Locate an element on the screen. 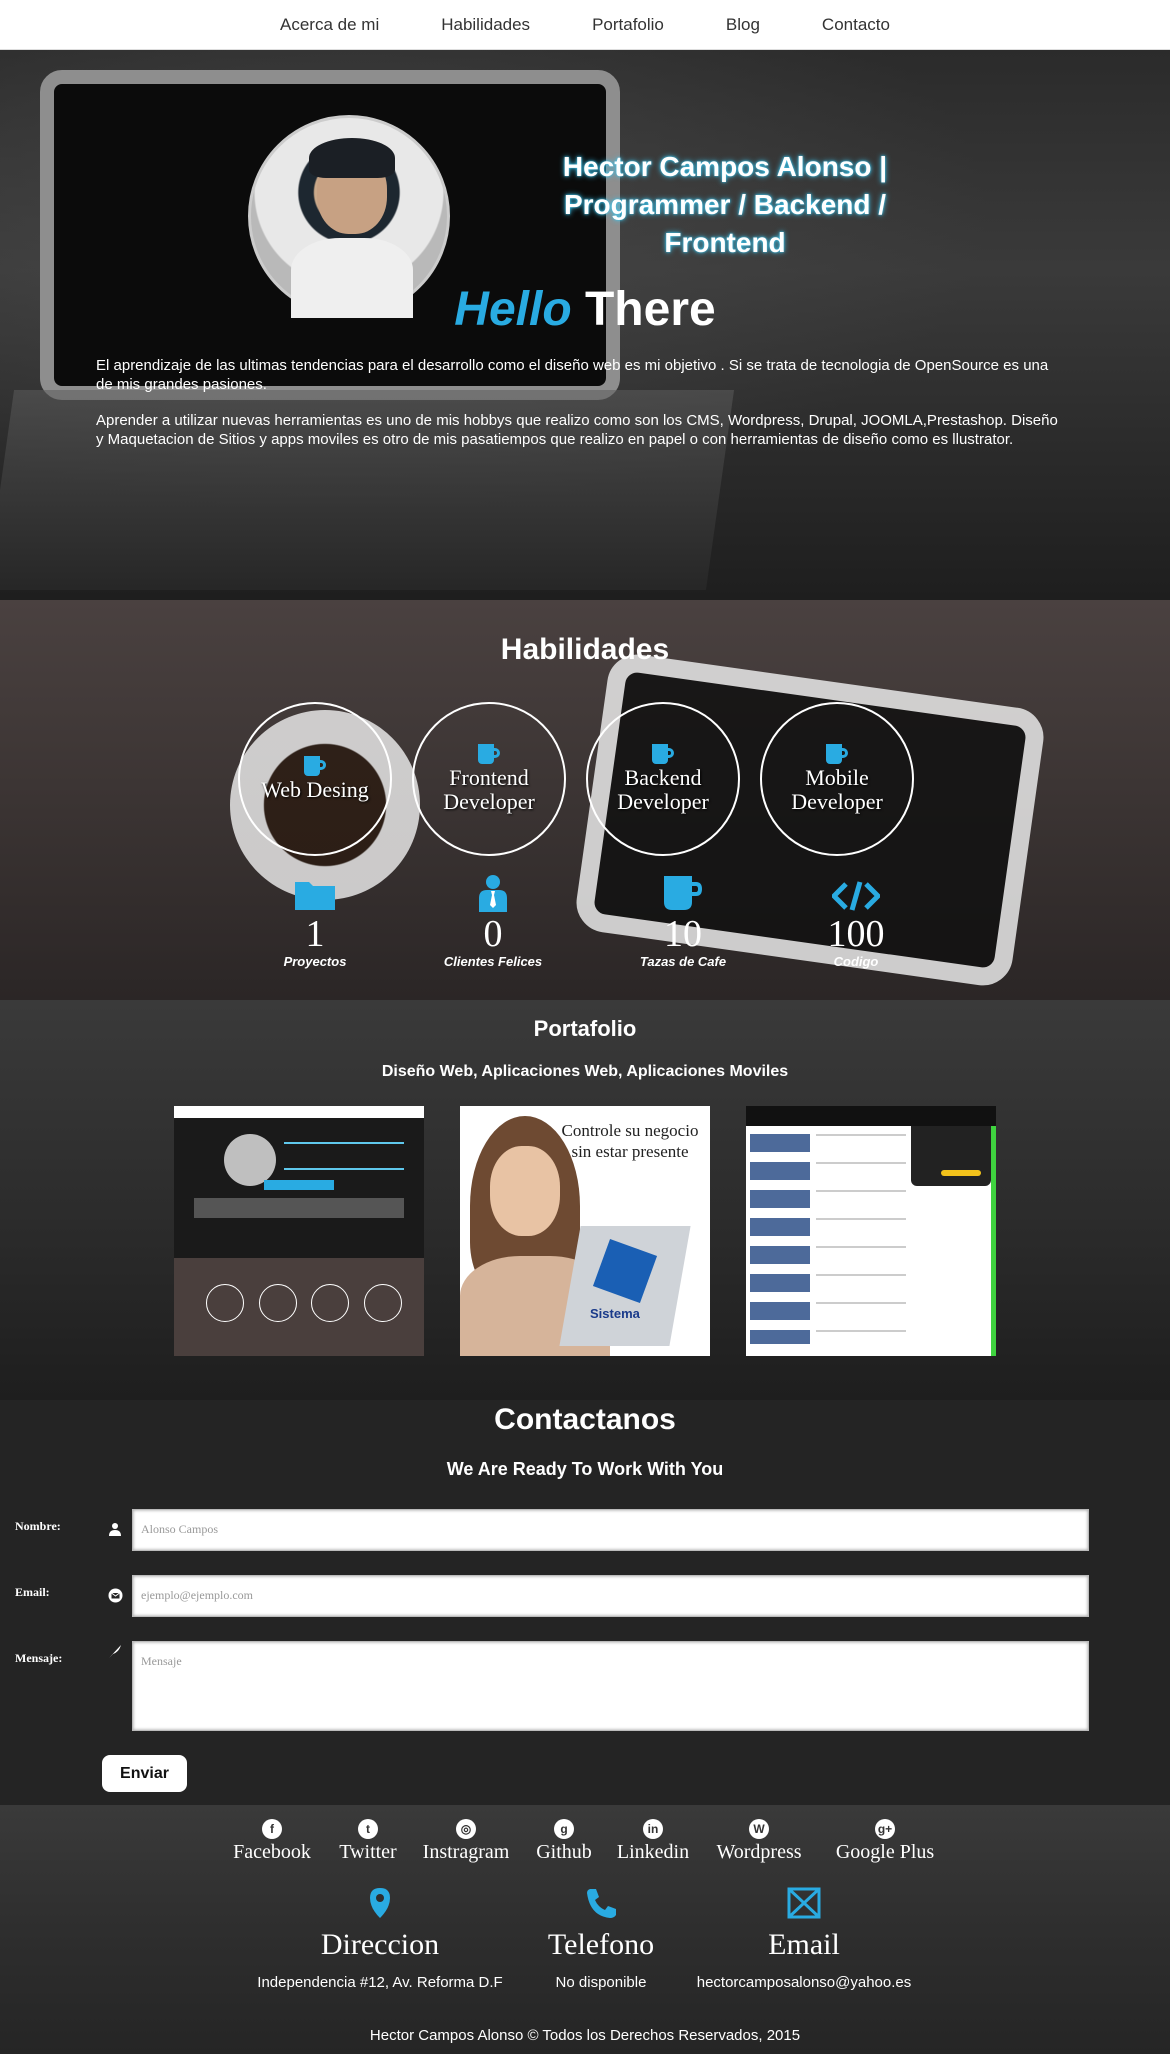 This screenshot has height=2054, width=1170. social-instagram: ◎ Instragram is located at coordinates (466, 1841).